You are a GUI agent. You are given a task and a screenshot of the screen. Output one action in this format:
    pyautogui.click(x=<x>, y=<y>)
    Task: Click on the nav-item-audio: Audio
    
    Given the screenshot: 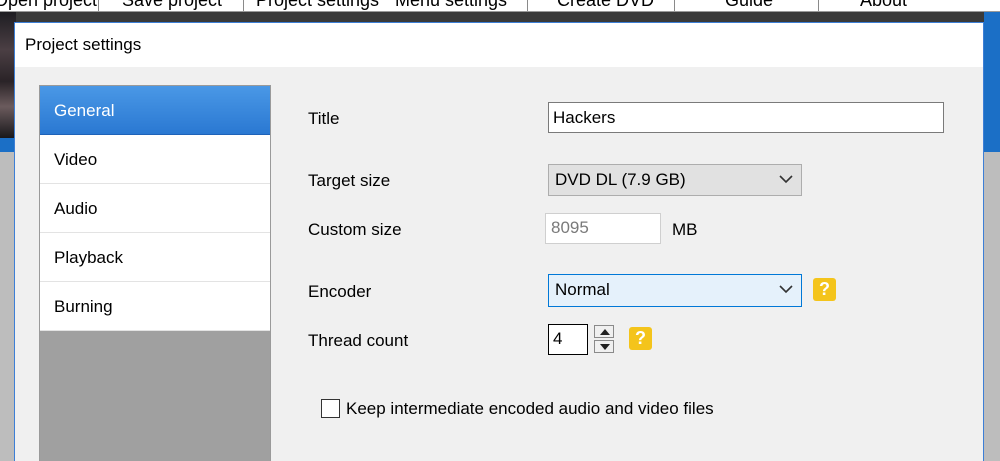 What is the action you would take?
    pyautogui.click(x=155, y=208)
    